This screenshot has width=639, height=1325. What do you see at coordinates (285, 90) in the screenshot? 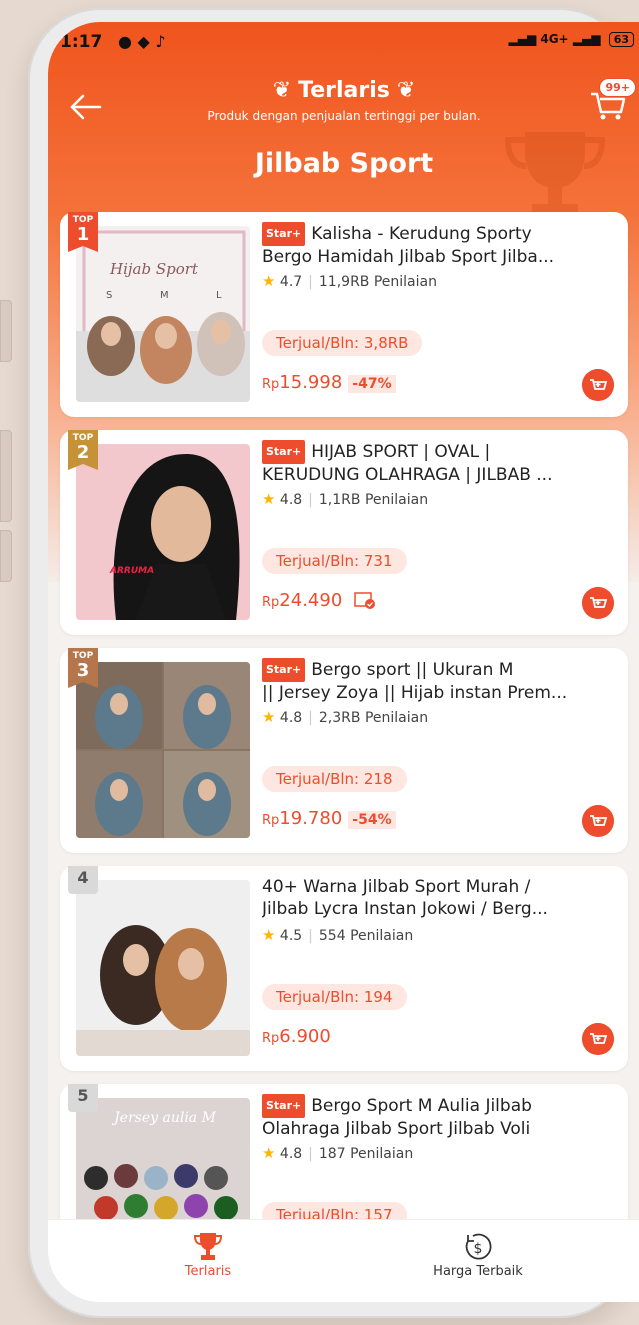
I see `laurel-left-icon: ❦` at bounding box center [285, 90].